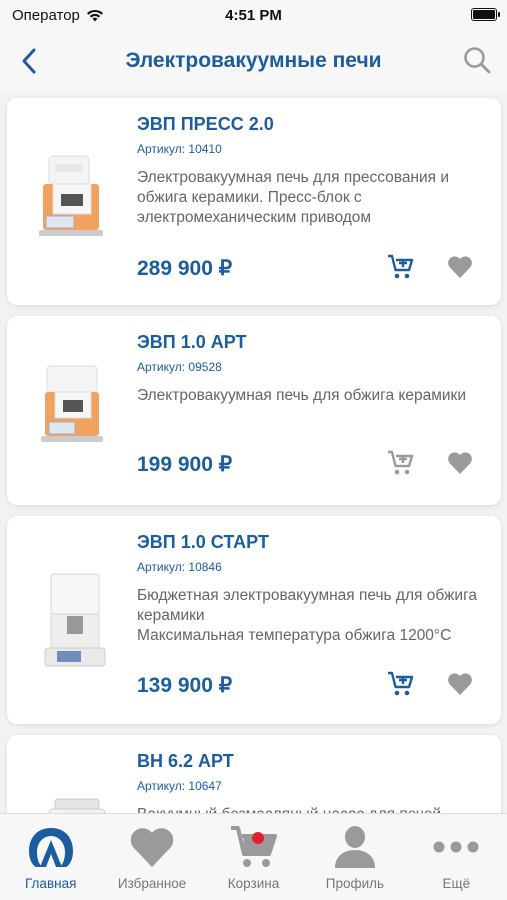 The height and width of the screenshot is (900, 507). Describe the element at coordinates (51, 847) in the screenshot. I see `home-logo-icon` at that location.